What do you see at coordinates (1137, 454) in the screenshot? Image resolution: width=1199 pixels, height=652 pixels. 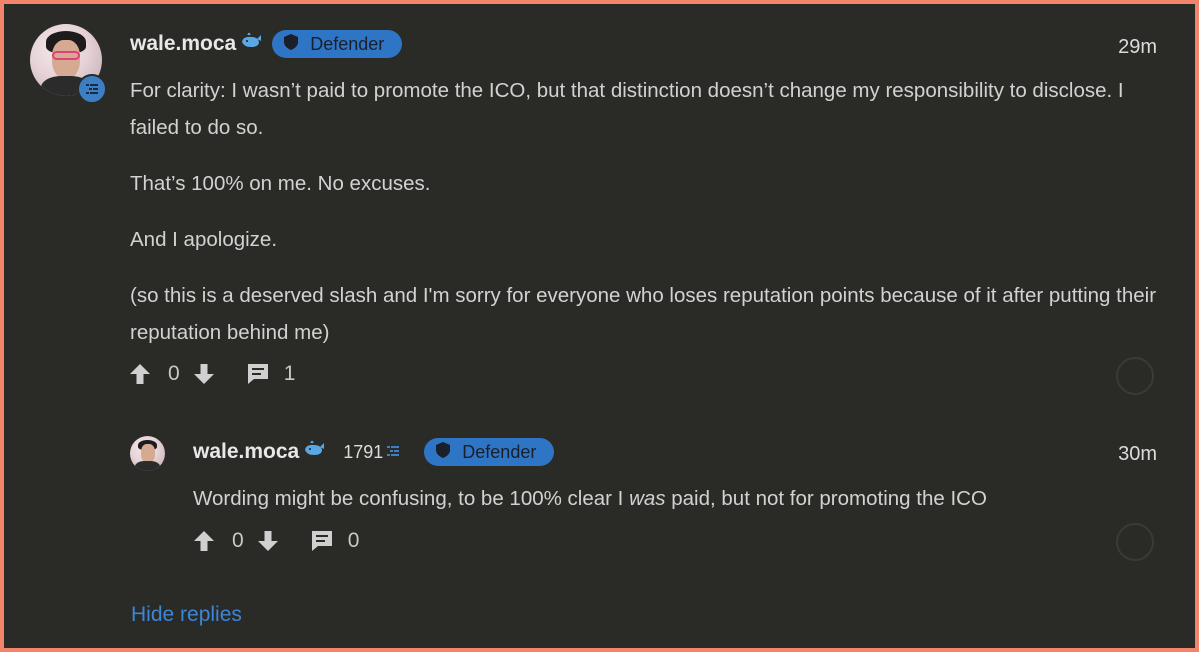 I see `timestamp: 30m` at bounding box center [1137, 454].